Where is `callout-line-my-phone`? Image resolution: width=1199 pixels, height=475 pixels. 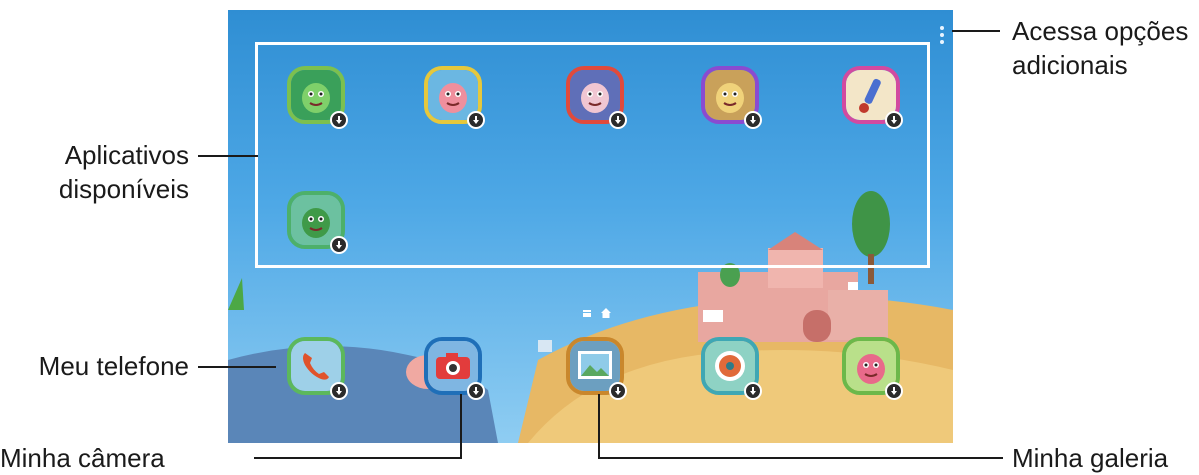 callout-line-my-phone is located at coordinates (237, 367).